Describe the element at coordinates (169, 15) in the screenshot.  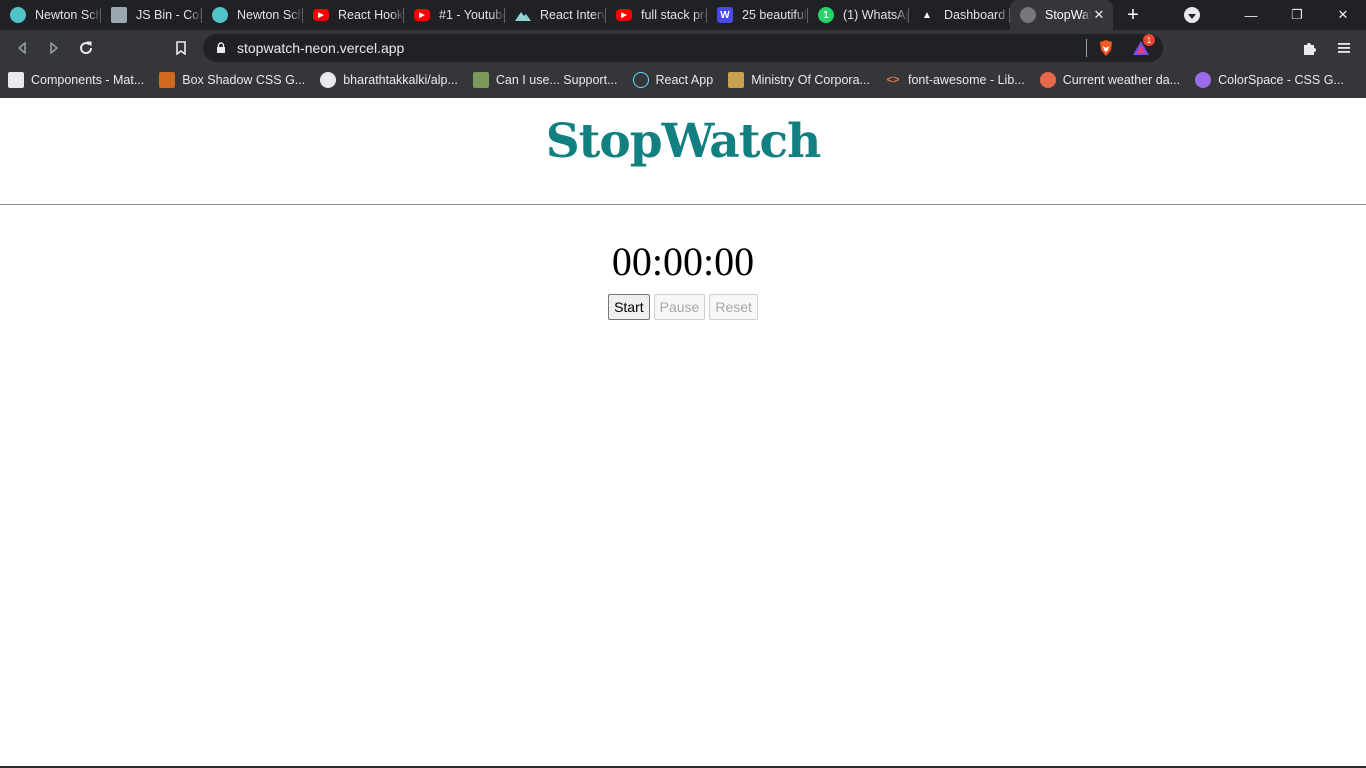
I see `tab-label: JS Bin - Collaborative` at that location.